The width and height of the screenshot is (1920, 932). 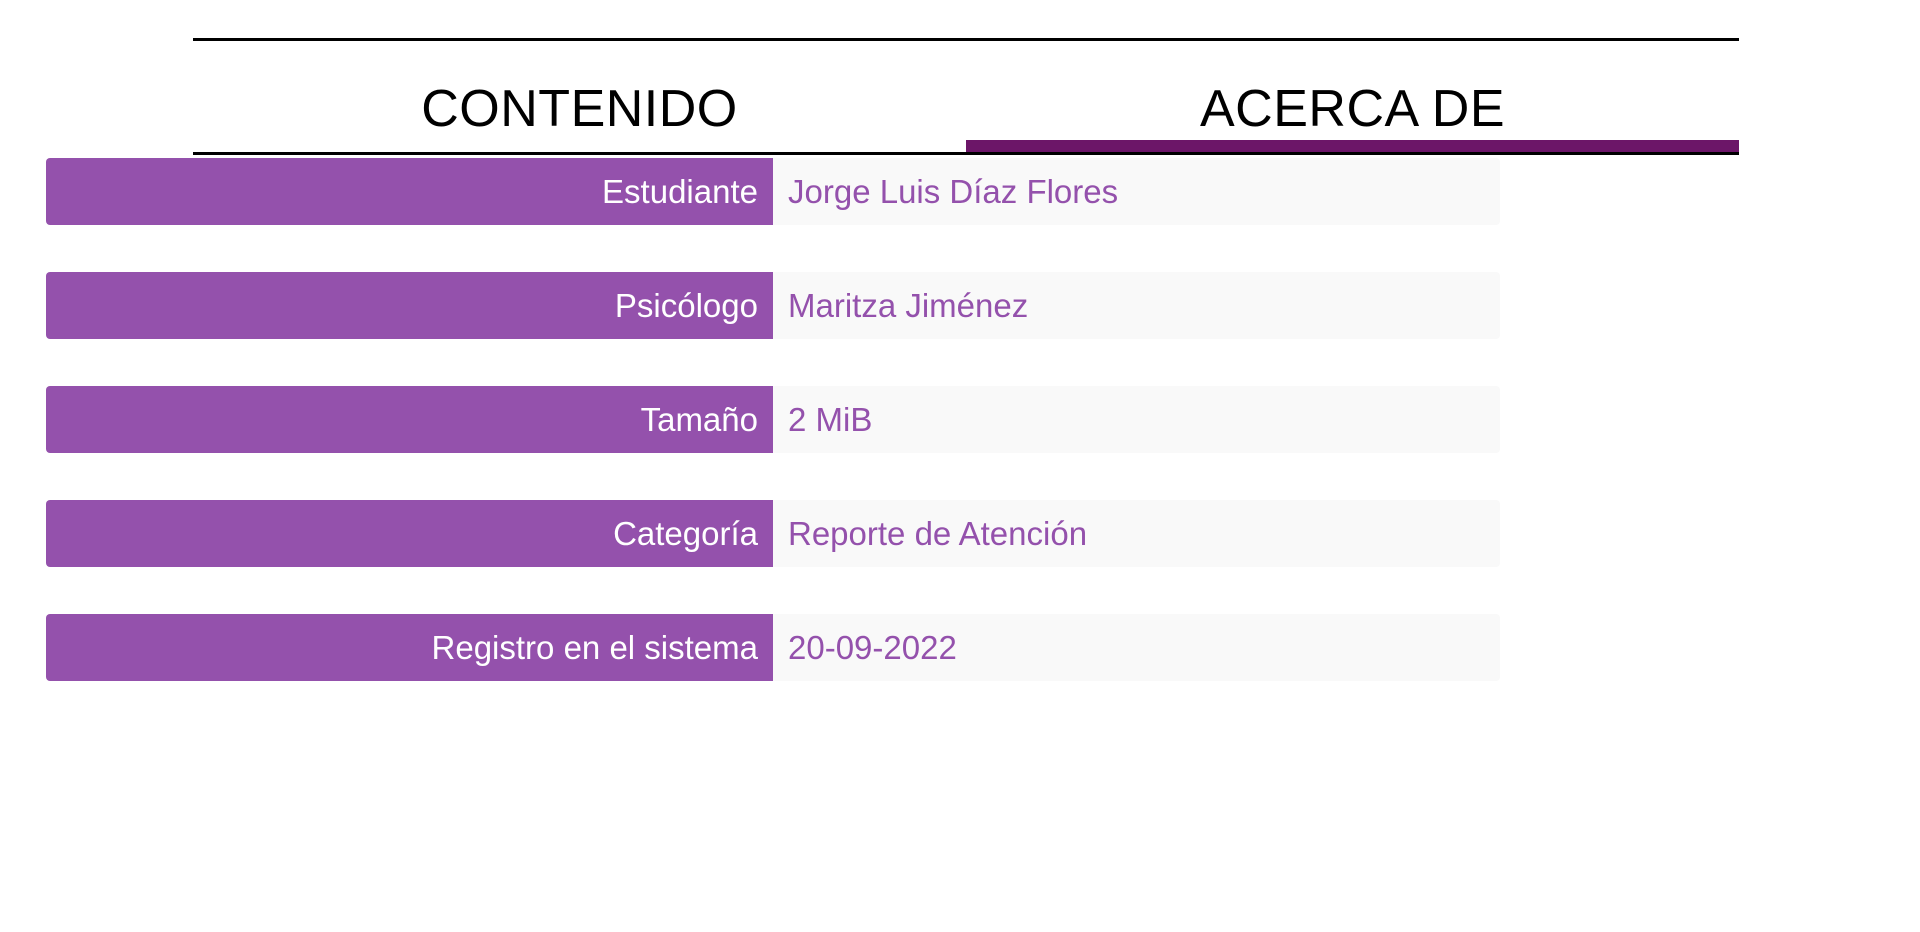 I want to click on tab-bar: CONTENIDO ACERCA DE, so click(x=966, y=98).